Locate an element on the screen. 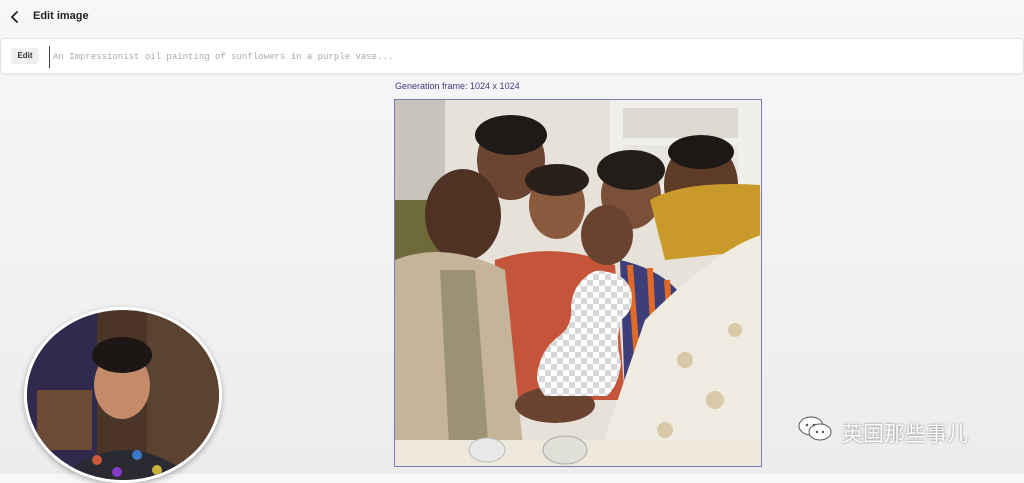 This screenshot has width=1024, height=483. prompt-input is located at coordinates (452, 57).